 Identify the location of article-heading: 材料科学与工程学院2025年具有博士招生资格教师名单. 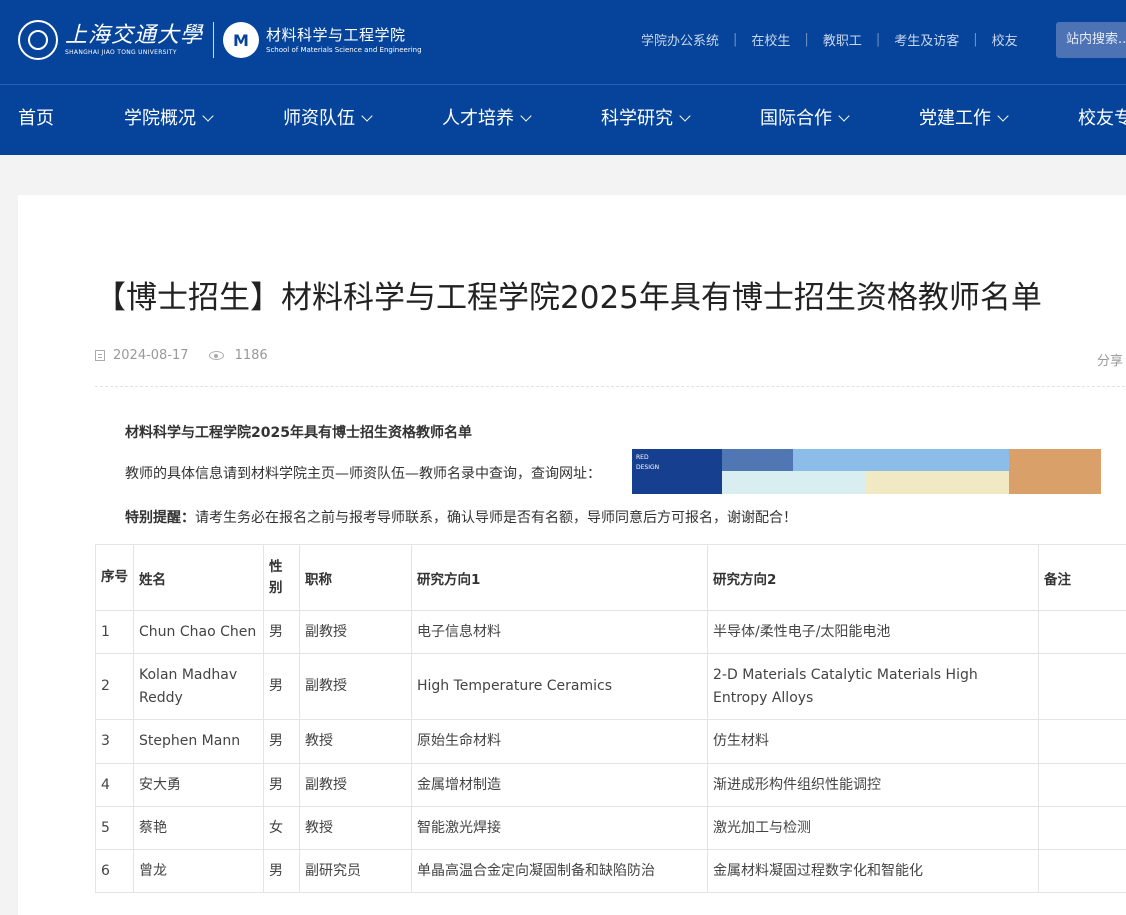
(298, 432).